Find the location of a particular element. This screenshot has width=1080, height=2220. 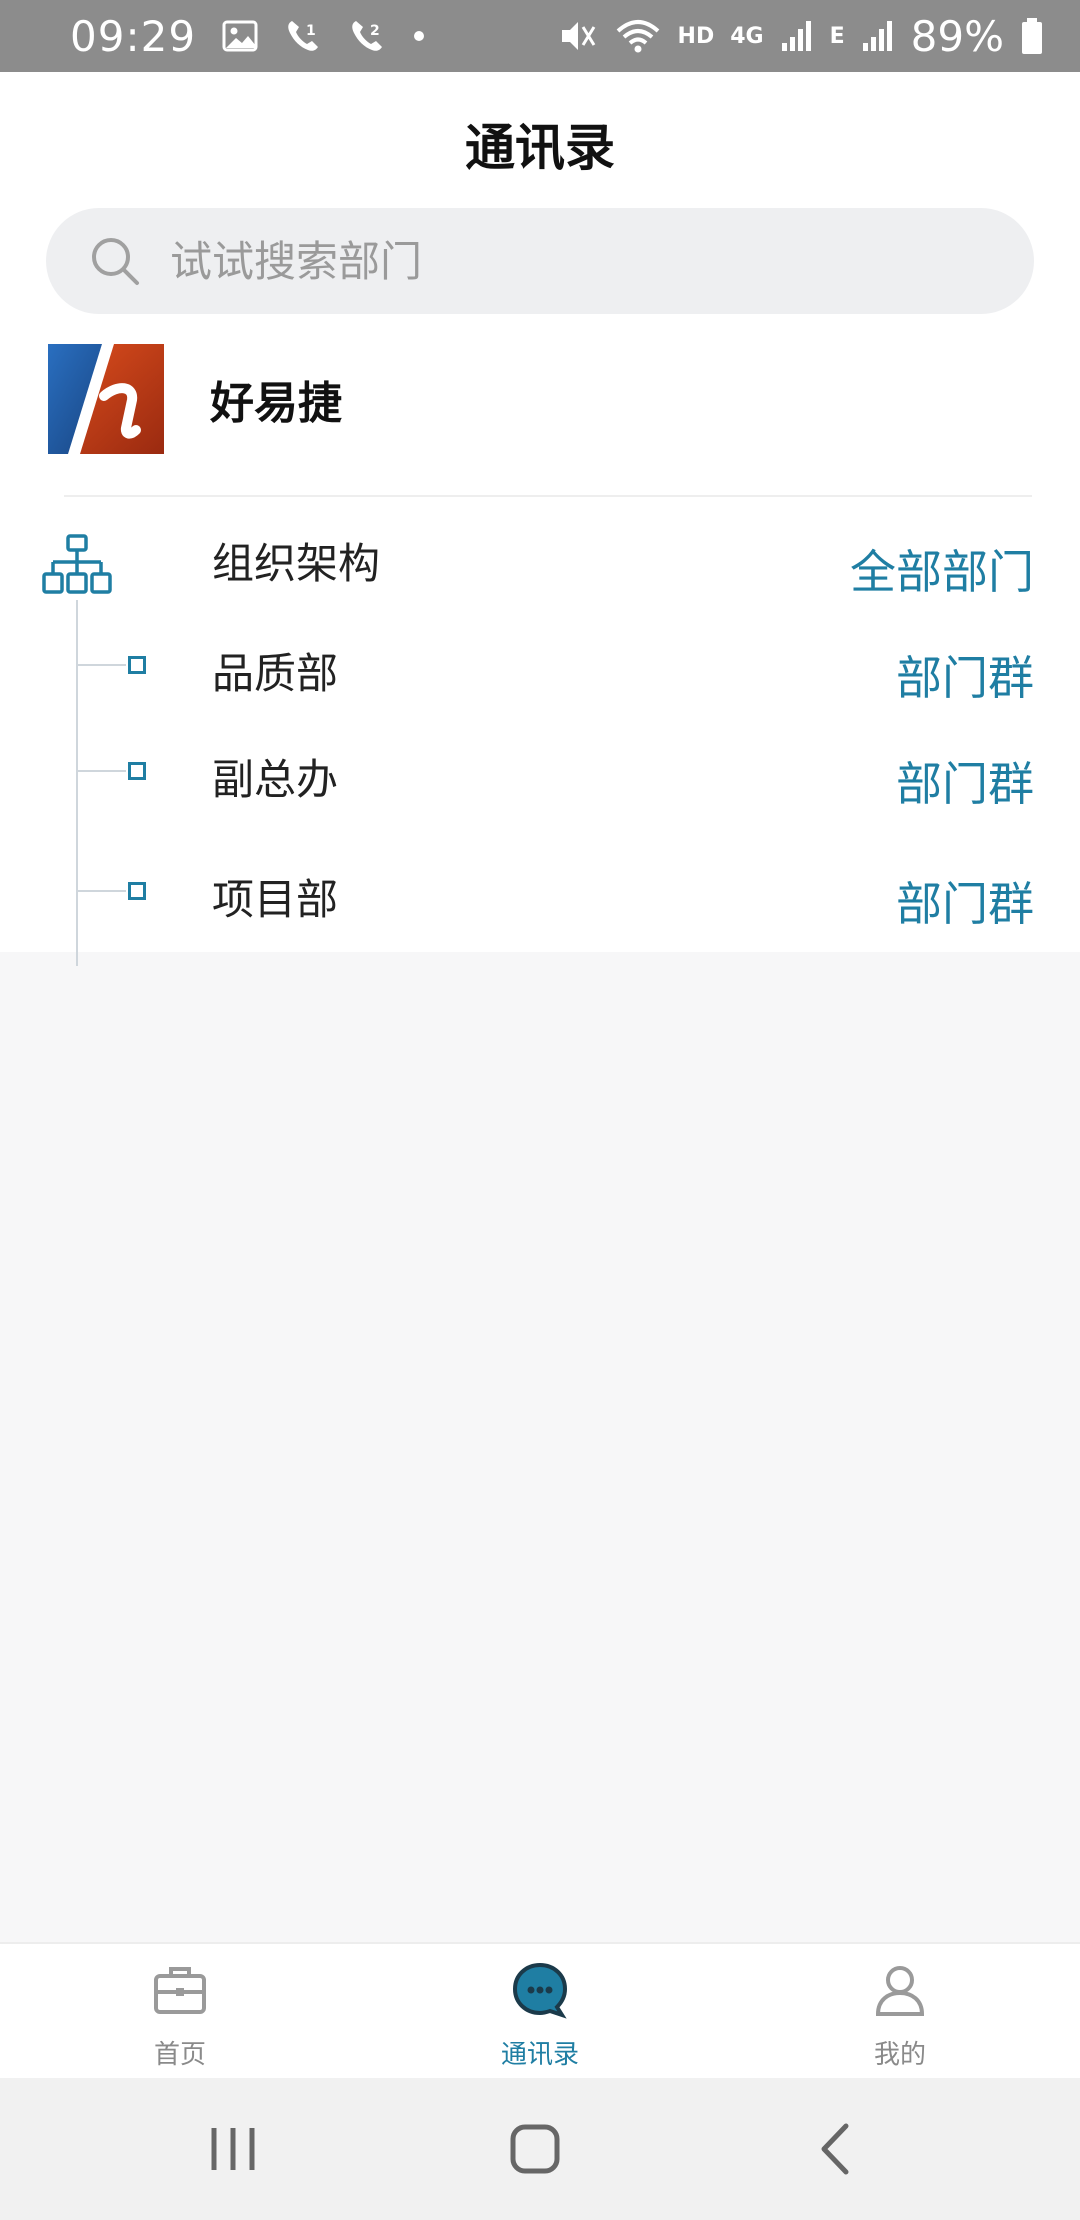

org-structure-label: 组织架构 is located at coordinates (296, 563).